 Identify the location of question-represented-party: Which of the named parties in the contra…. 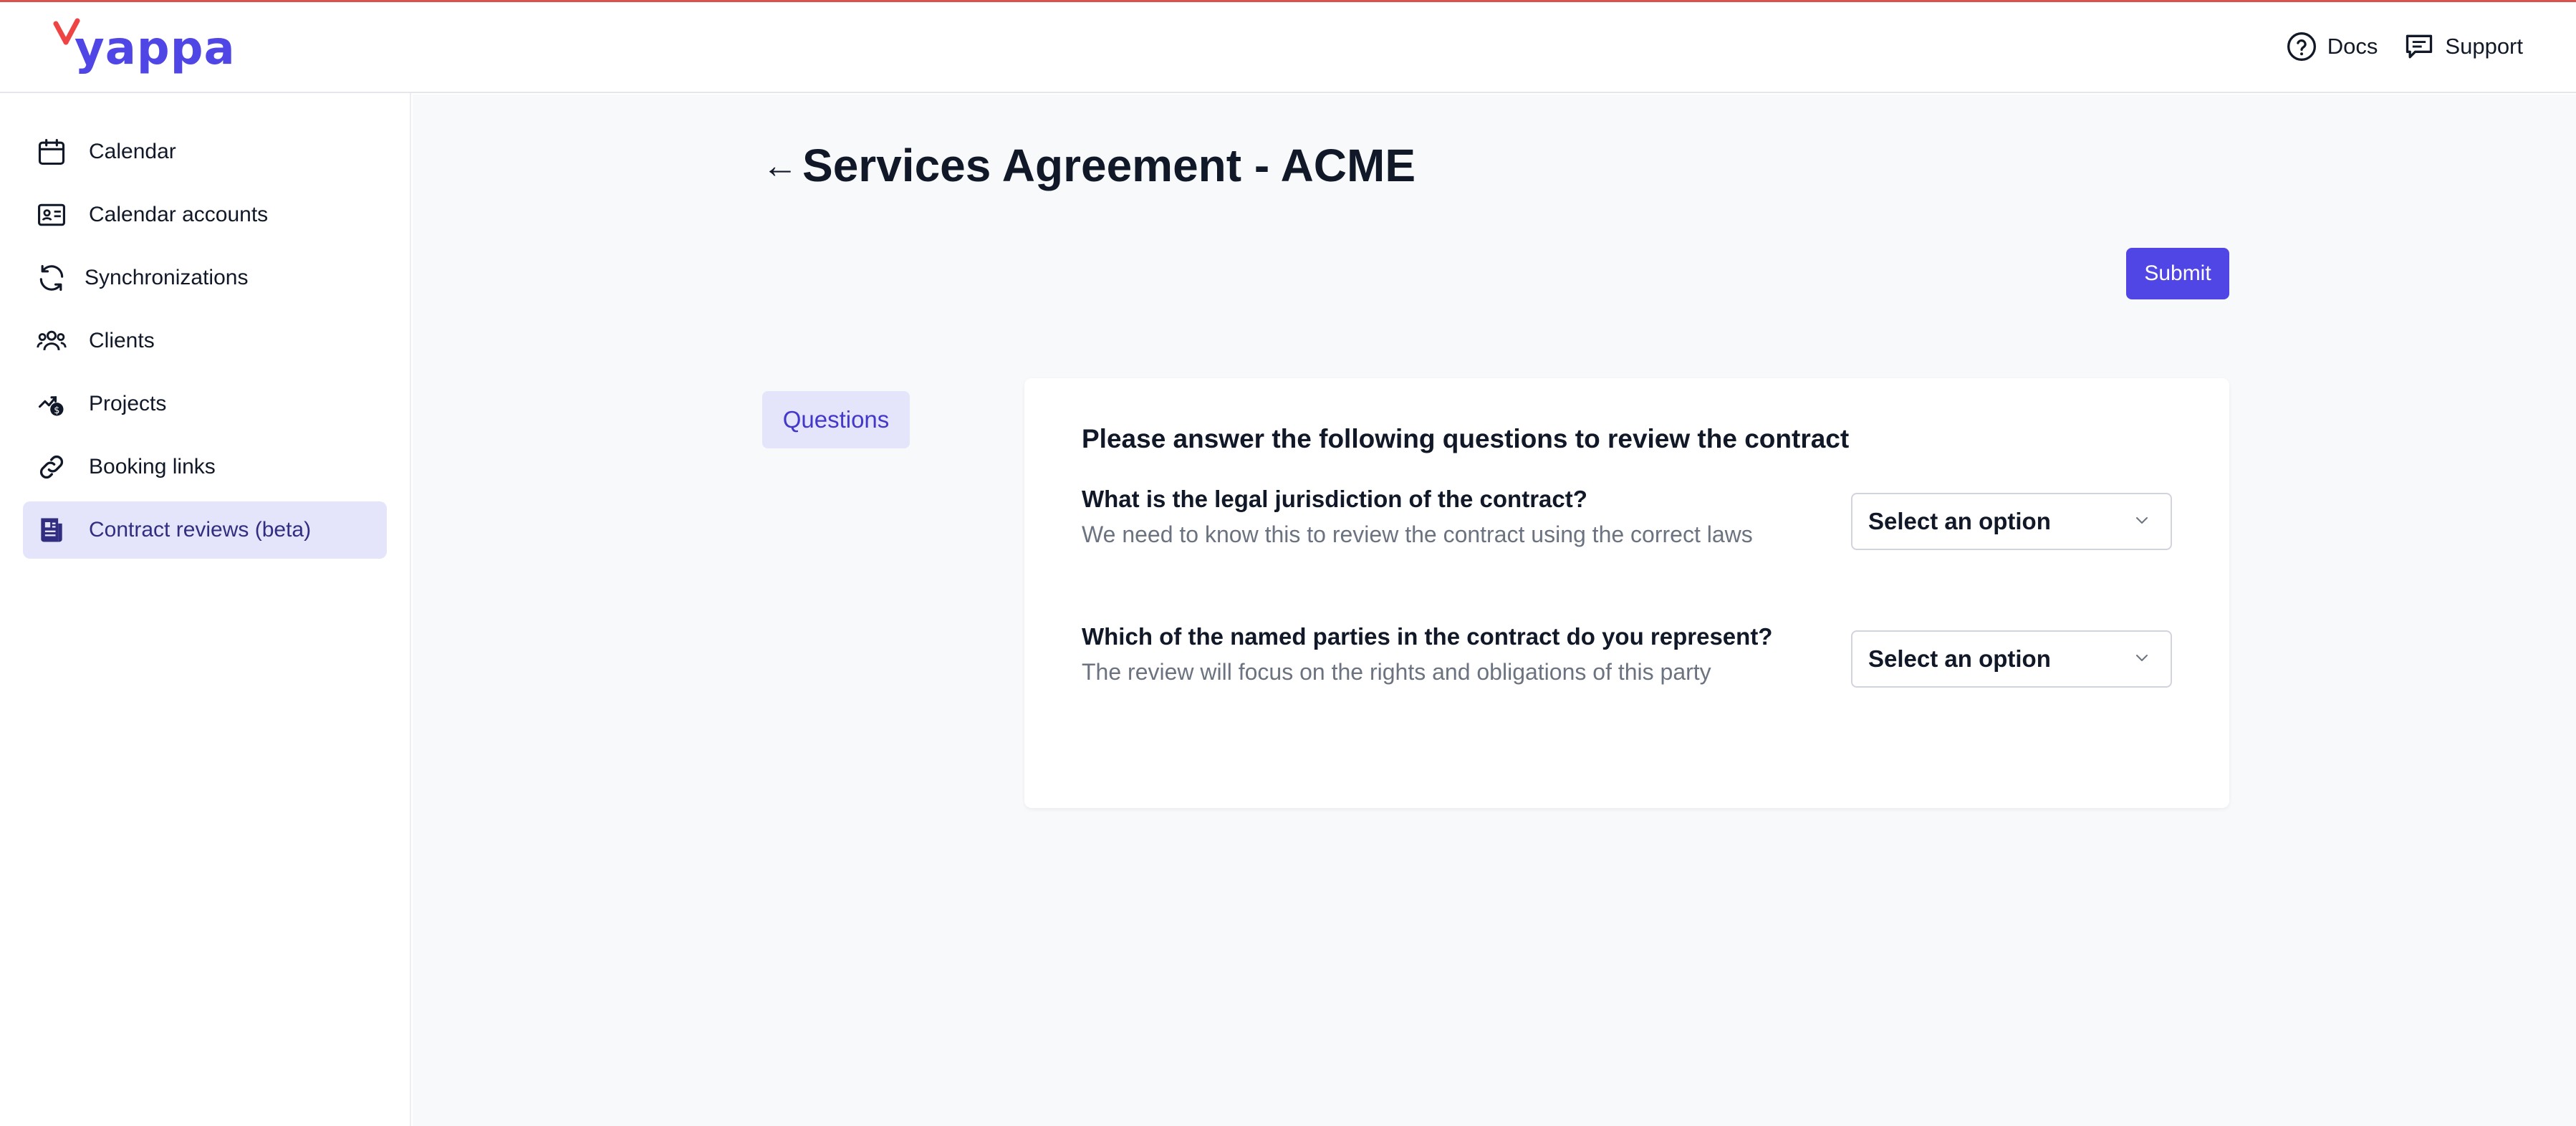
(1427, 654).